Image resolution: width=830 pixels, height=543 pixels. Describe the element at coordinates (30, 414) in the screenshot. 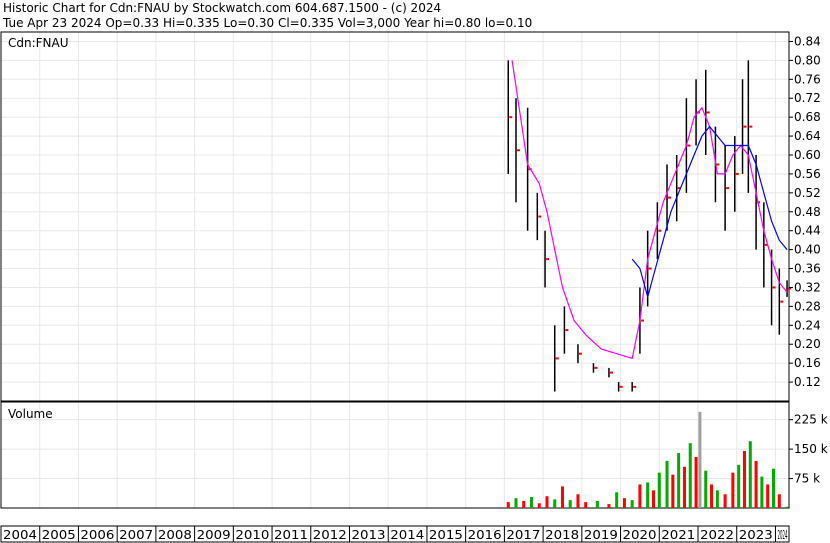

I see `volume-panel-label: Volume` at that location.